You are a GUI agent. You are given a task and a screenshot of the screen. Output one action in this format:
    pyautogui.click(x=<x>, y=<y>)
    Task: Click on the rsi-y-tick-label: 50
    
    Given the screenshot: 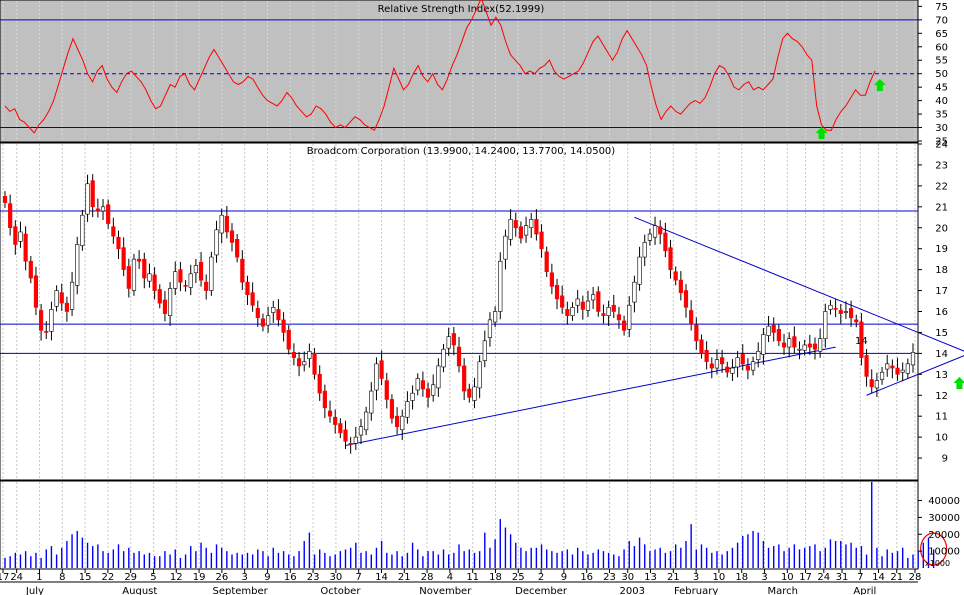 What is the action you would take?
    pyautogui.click(x=941, y=74)
    